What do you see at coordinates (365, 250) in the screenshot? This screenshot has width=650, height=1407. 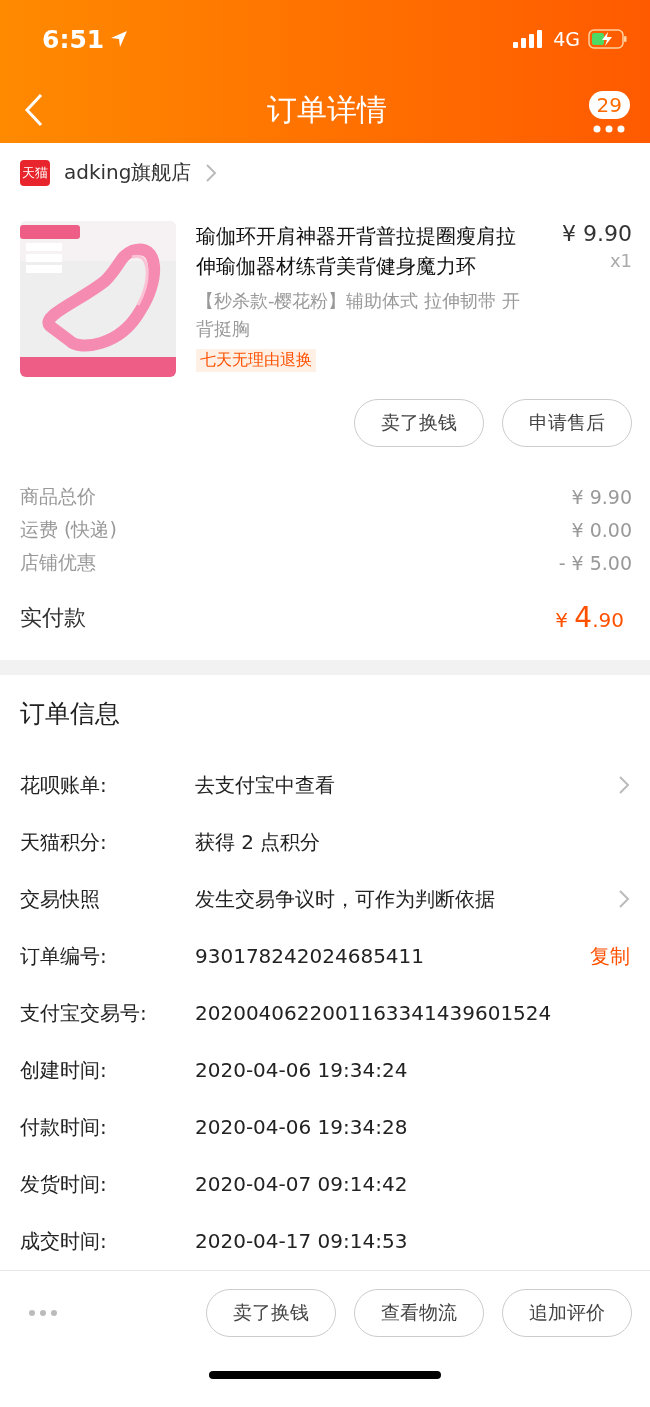 I see `product-title: 瑜伽环开肩神器开背普拉提圈瘦肩拉伸瑜伽器材练背美背健身魔力环` at bounding box center [365, 250].